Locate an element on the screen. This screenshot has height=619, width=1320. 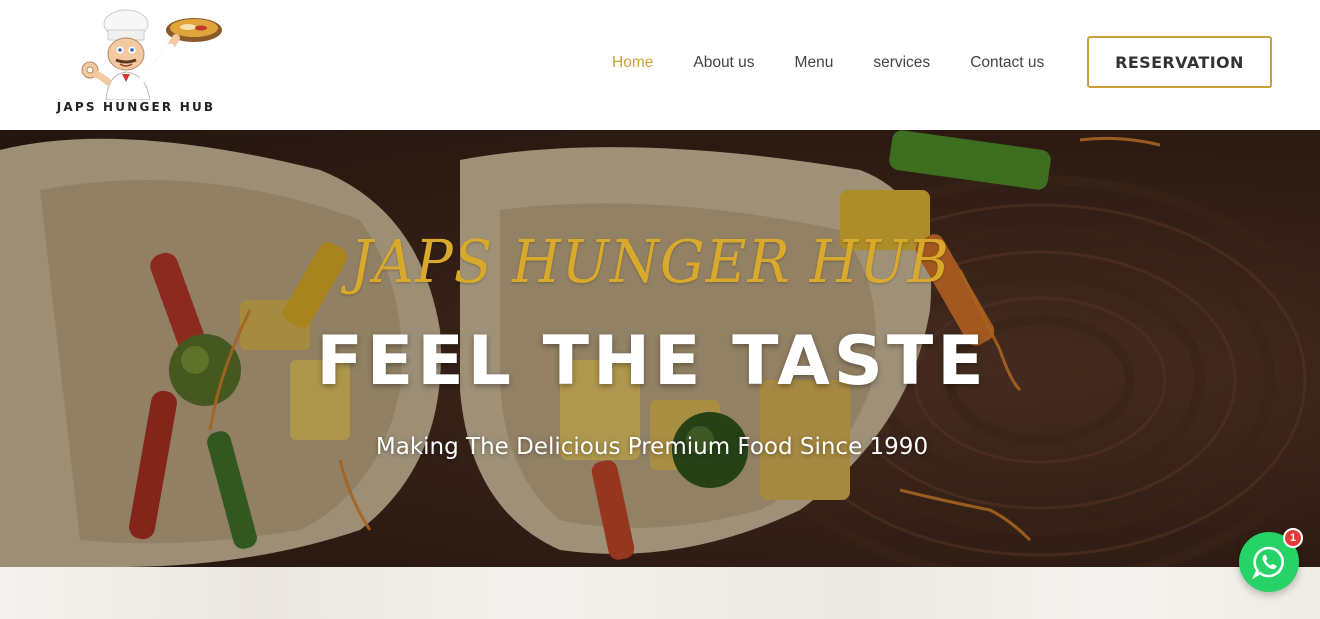
nav-item-about-us: About us is located at coordinates (723, 63).